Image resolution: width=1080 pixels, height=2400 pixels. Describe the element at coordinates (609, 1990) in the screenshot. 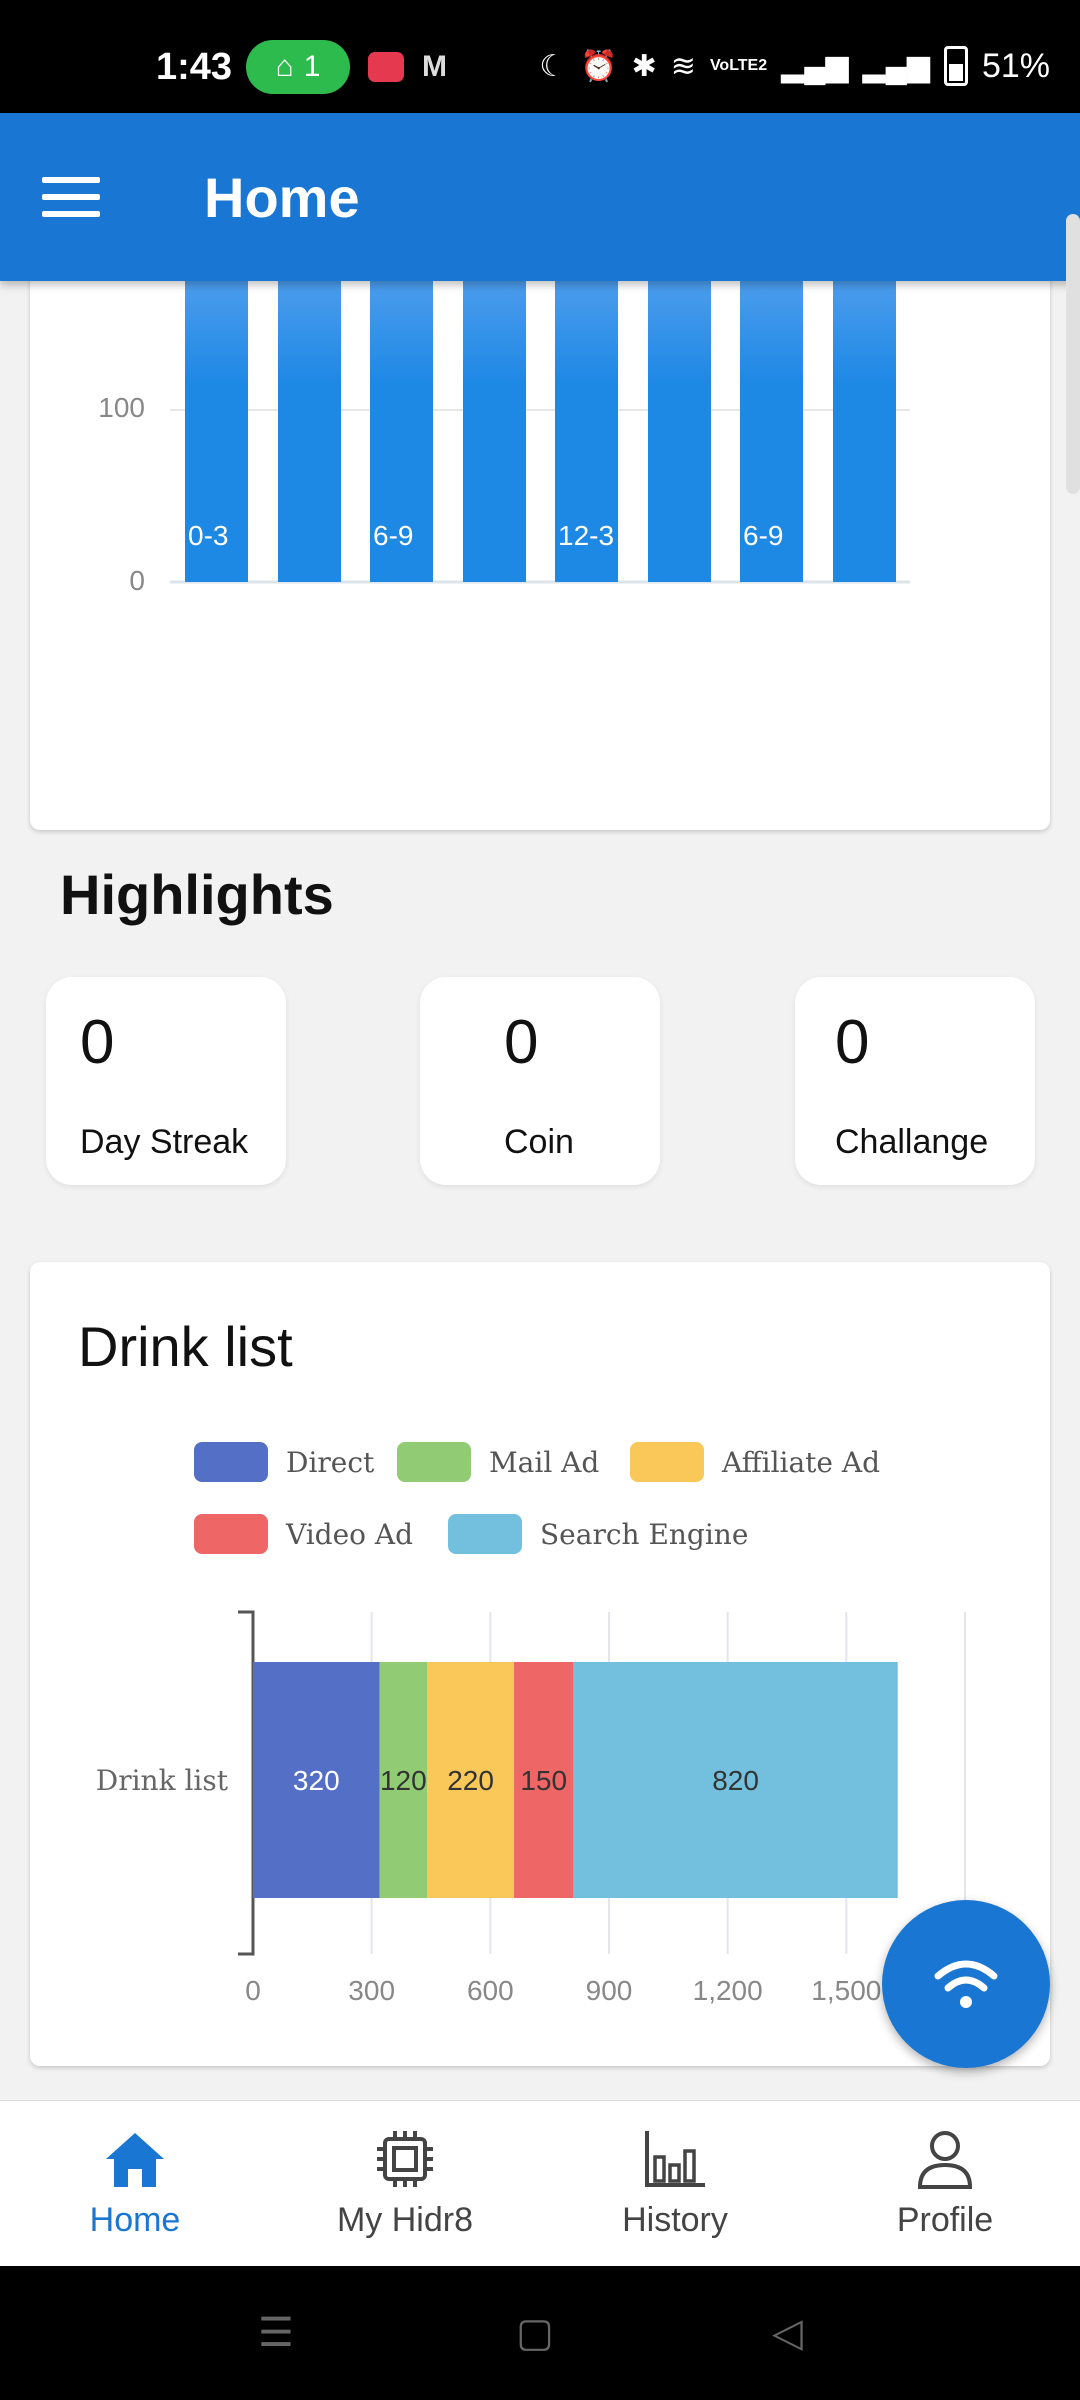

I see `x-tick-label: 900` at that location.